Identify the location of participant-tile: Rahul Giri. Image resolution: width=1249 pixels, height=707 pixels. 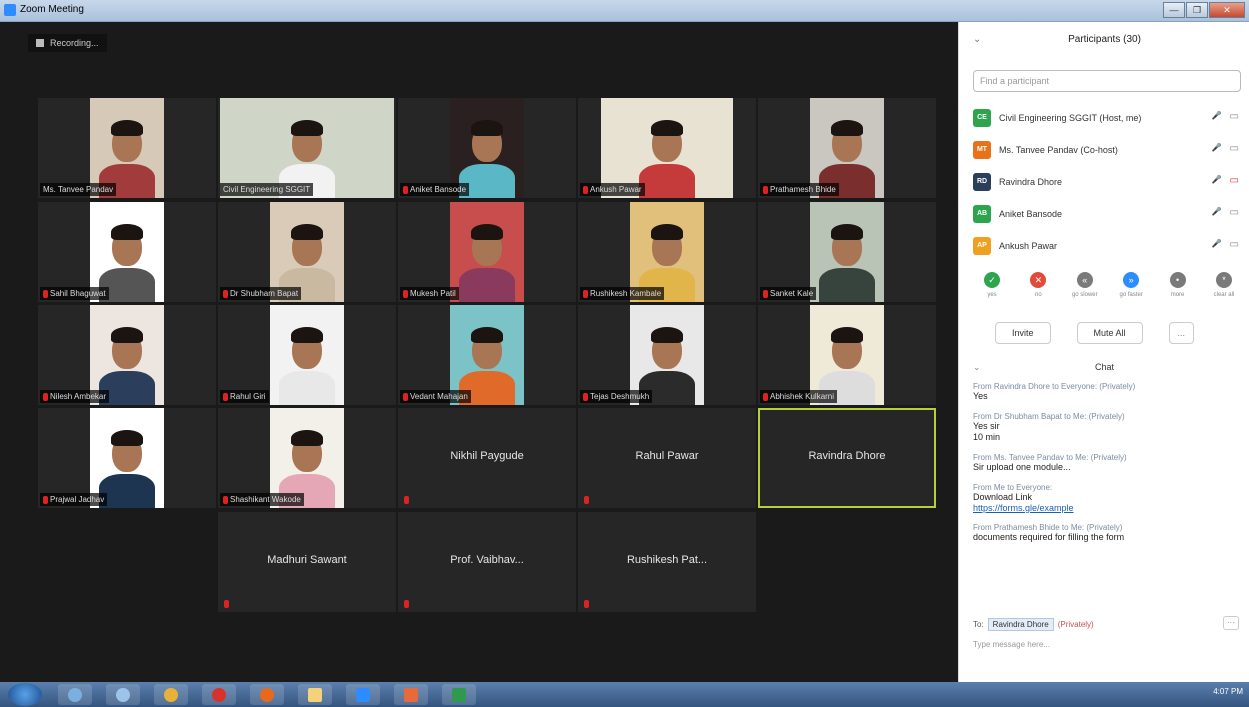
(307, 355).